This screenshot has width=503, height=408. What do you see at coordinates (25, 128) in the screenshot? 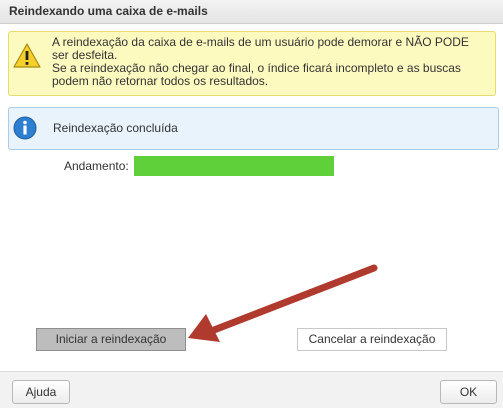
I see `info-icon` at bounding box center [25, 128].